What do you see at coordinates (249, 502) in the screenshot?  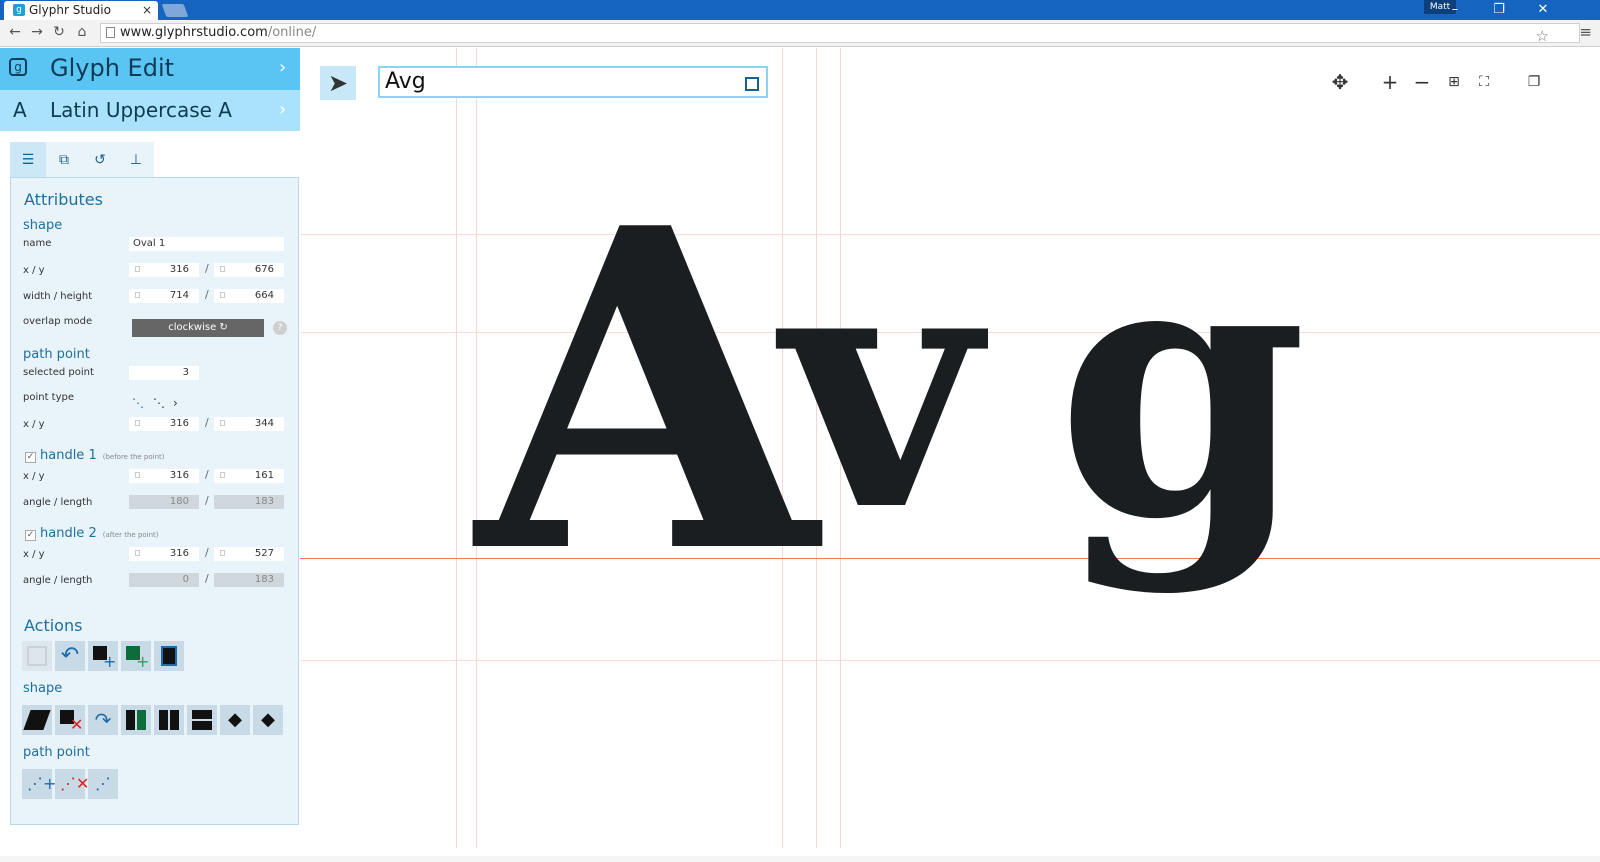 I see `handle1-length-field: 183` at bounding box center [249, 502].